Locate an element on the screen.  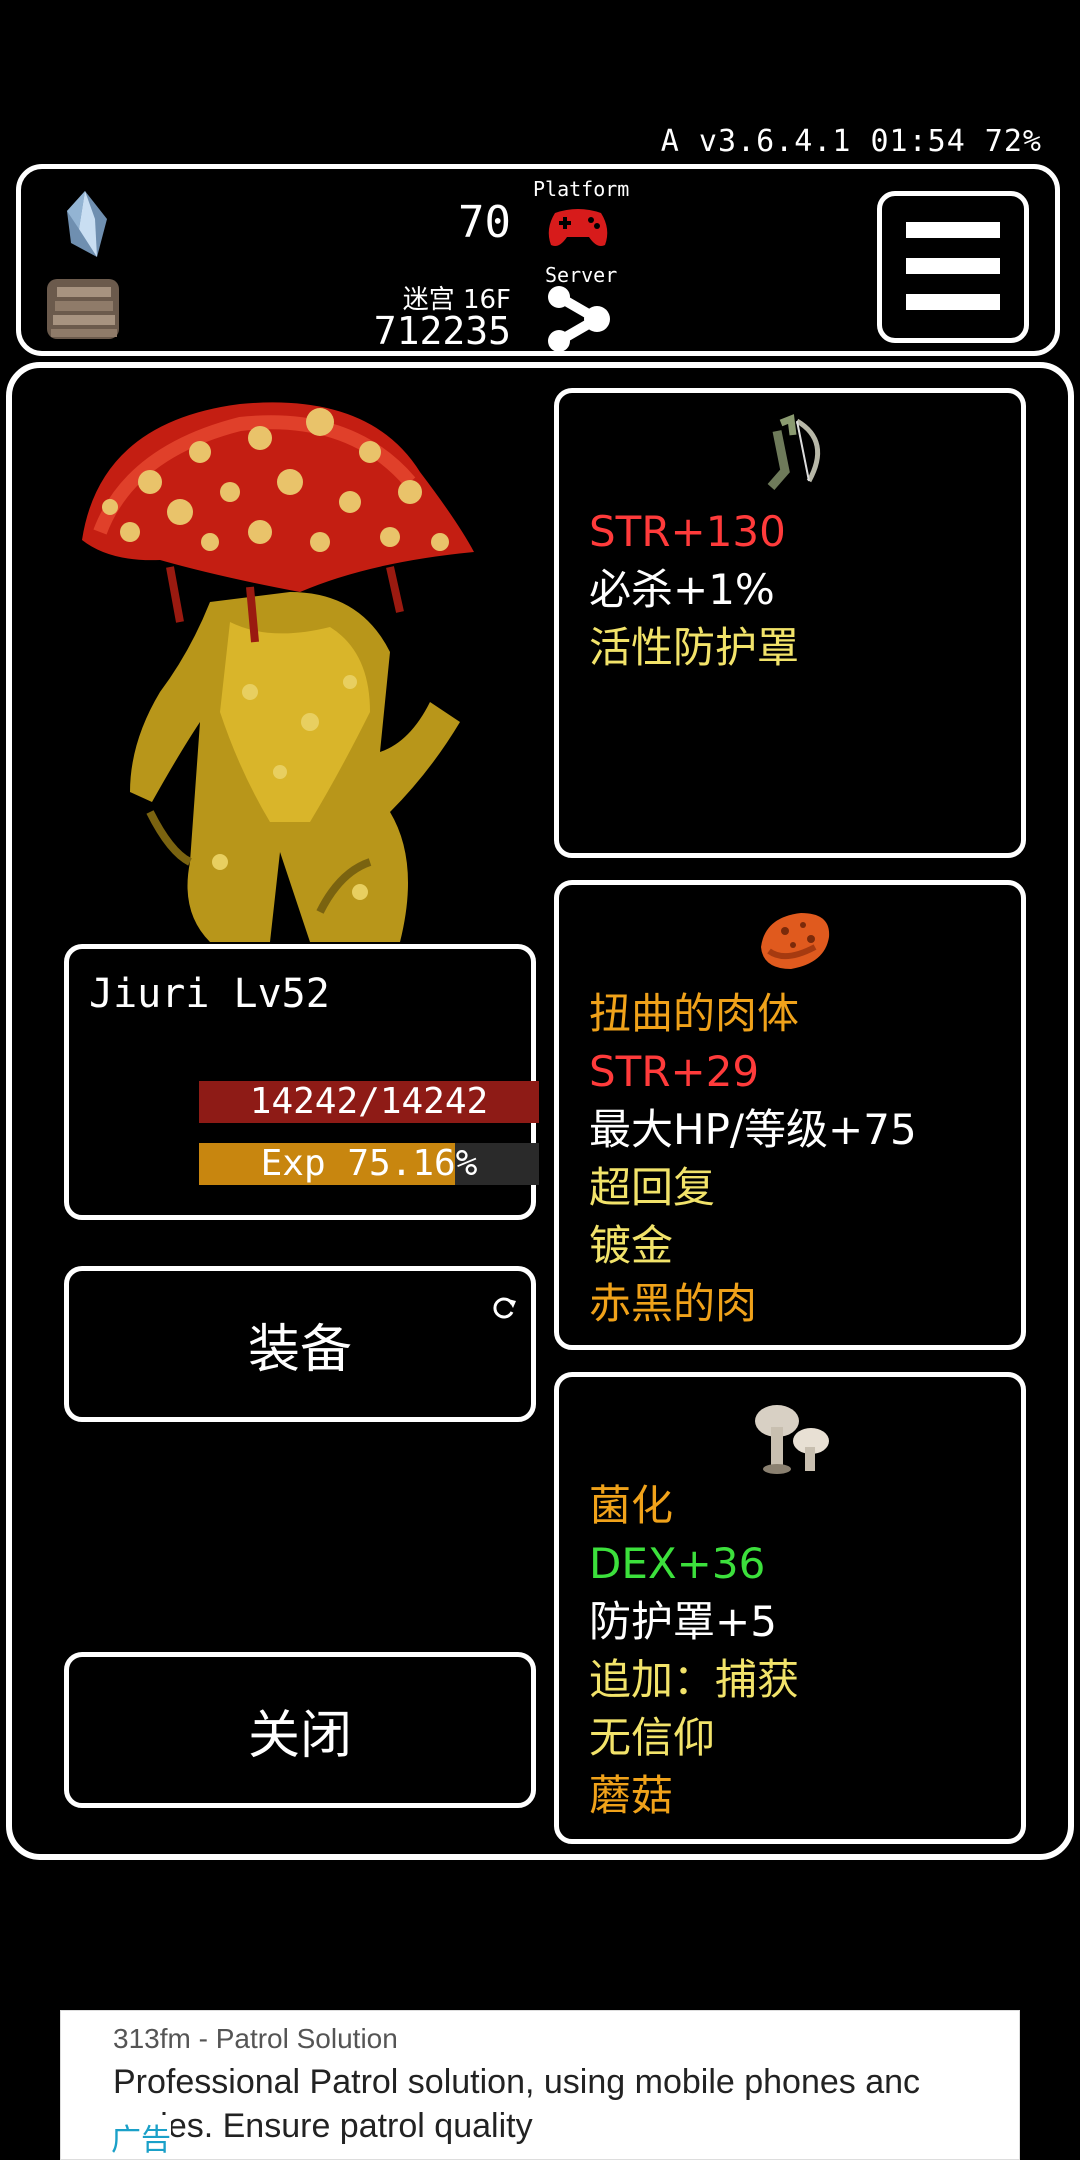
monster-name-level: Jiuri Lv52 is located at coordinates (209, 994).